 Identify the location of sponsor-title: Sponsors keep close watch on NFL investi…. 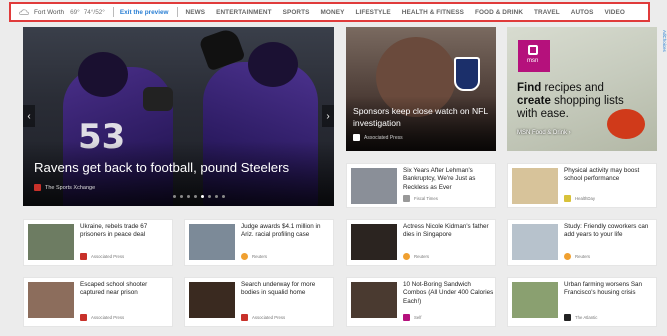
(423, 117).